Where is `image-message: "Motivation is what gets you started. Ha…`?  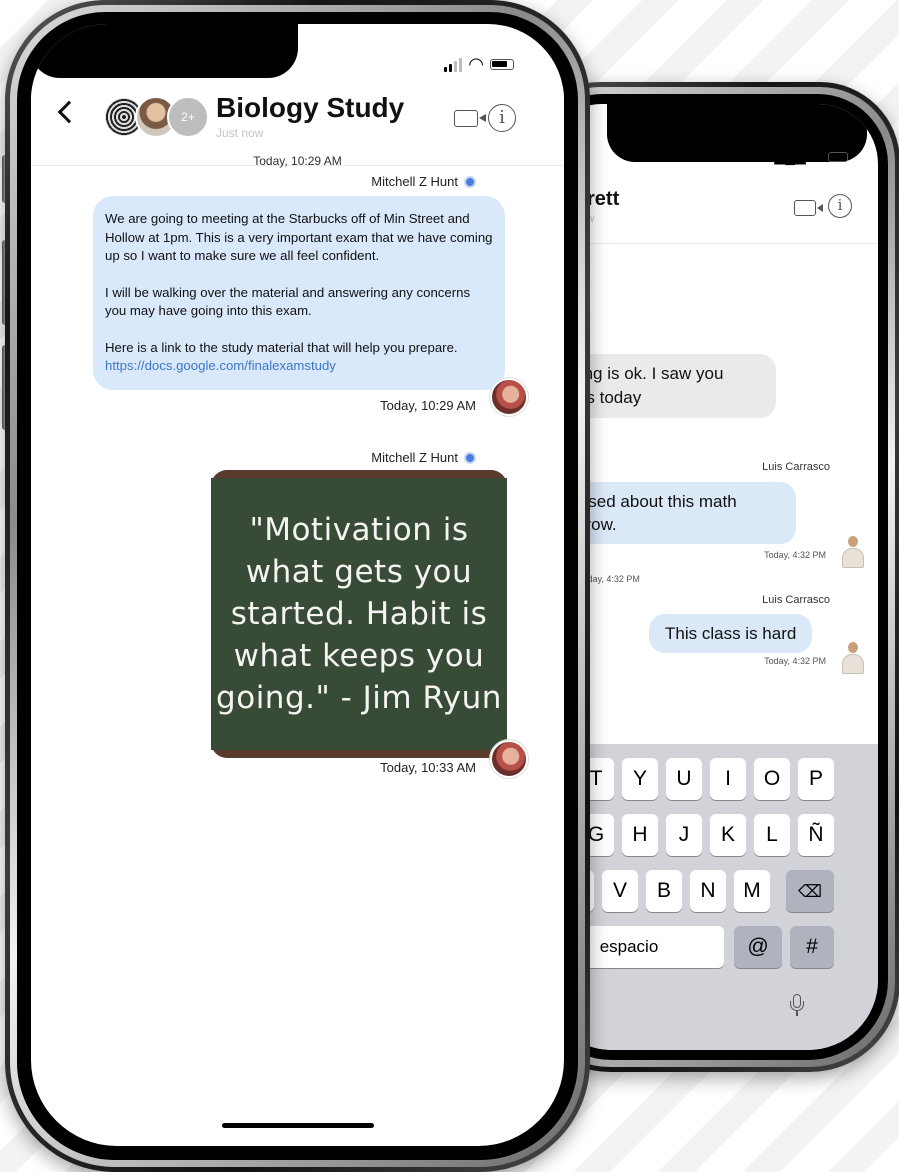
image-message: "Motivation is what gets you started. Ha… is located at coordinates (359, 614).